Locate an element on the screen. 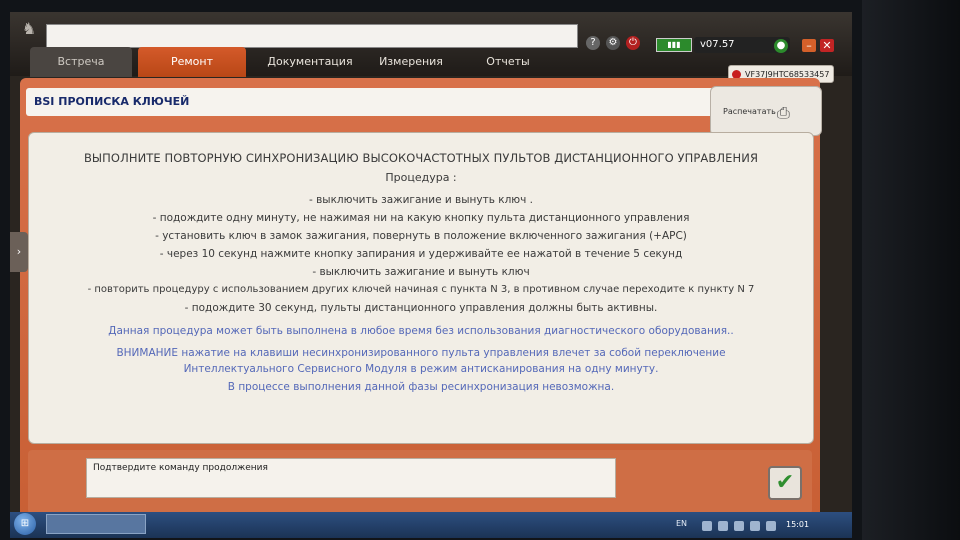 This screenshot has width=960, height=540. clock: 15:01 is located at coordinates (797, 524).